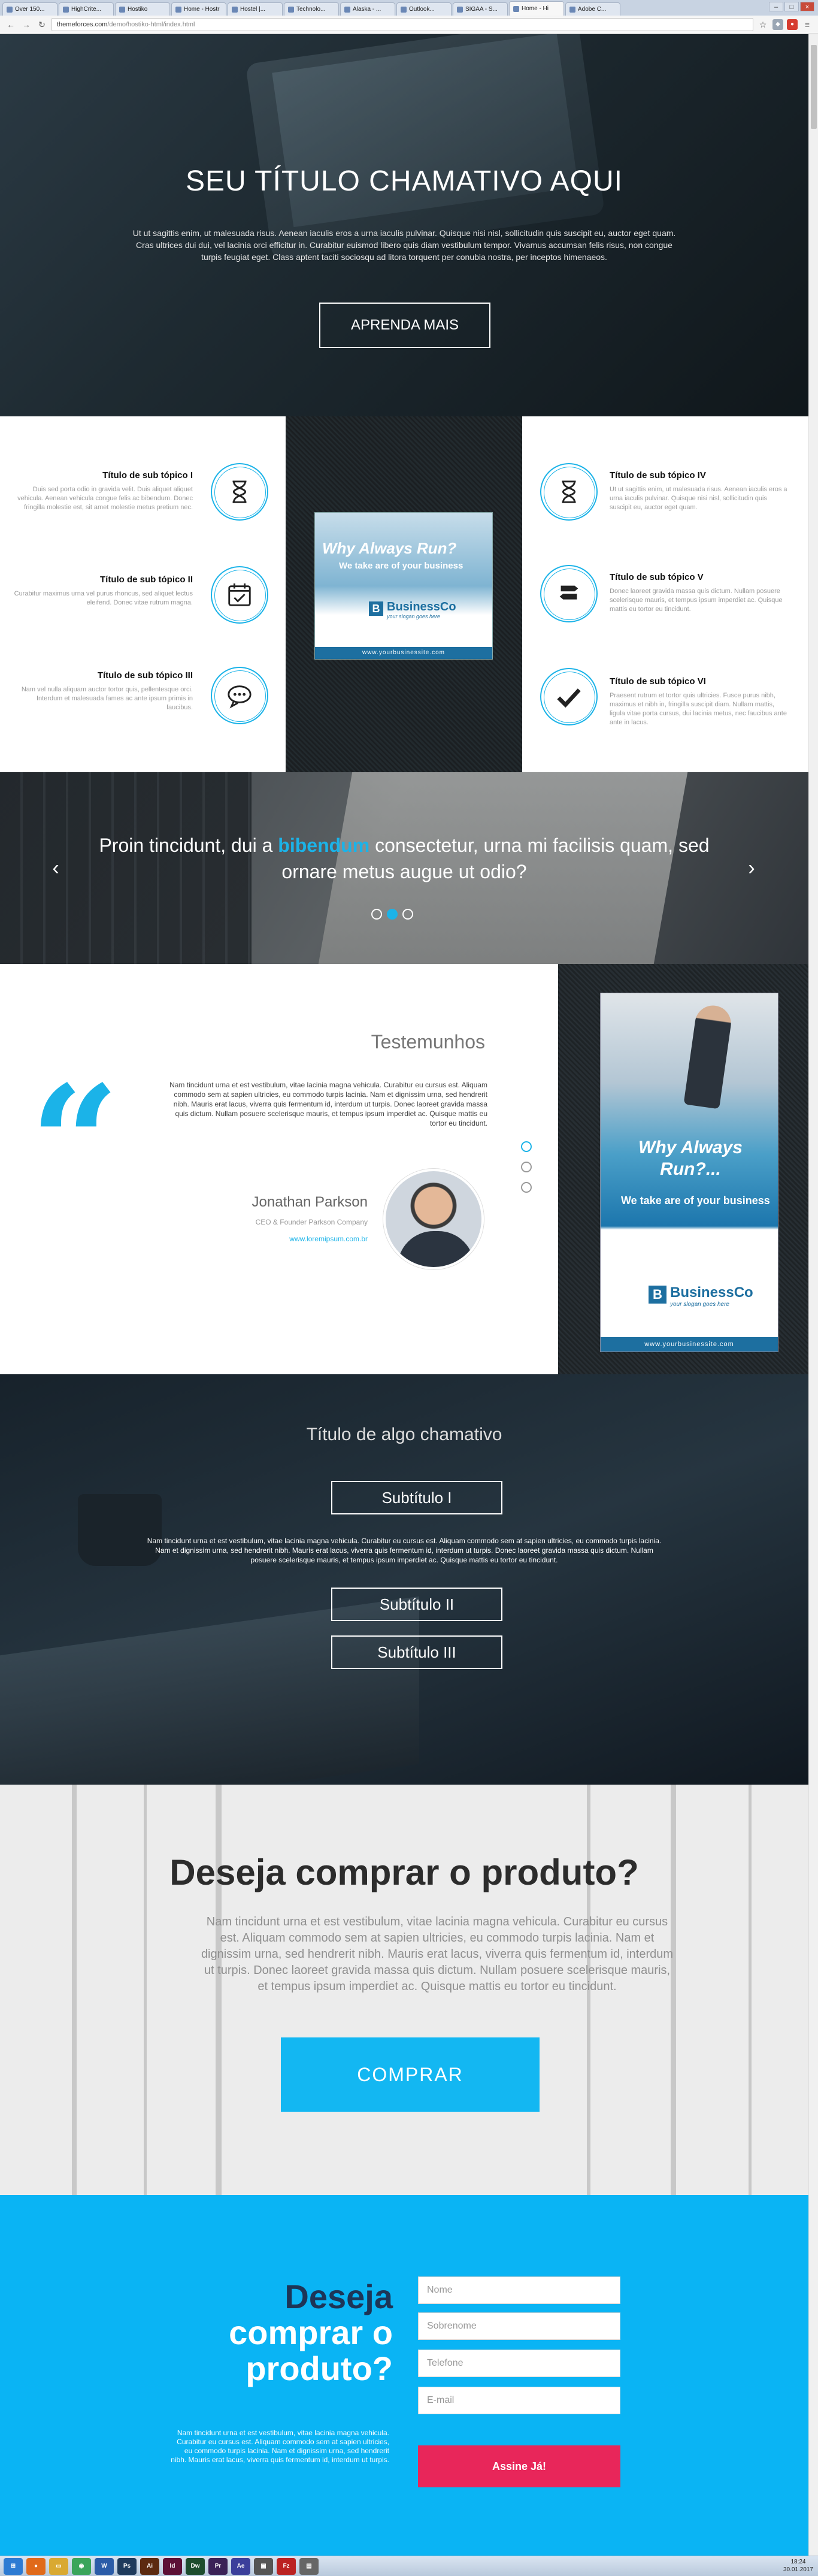 The width and height of the screenshot is (818, 2576). Describe the element at coordinates (689, 1344) in the screenshot. I see `ad-site: www.yourbusinessite.com` at that location.